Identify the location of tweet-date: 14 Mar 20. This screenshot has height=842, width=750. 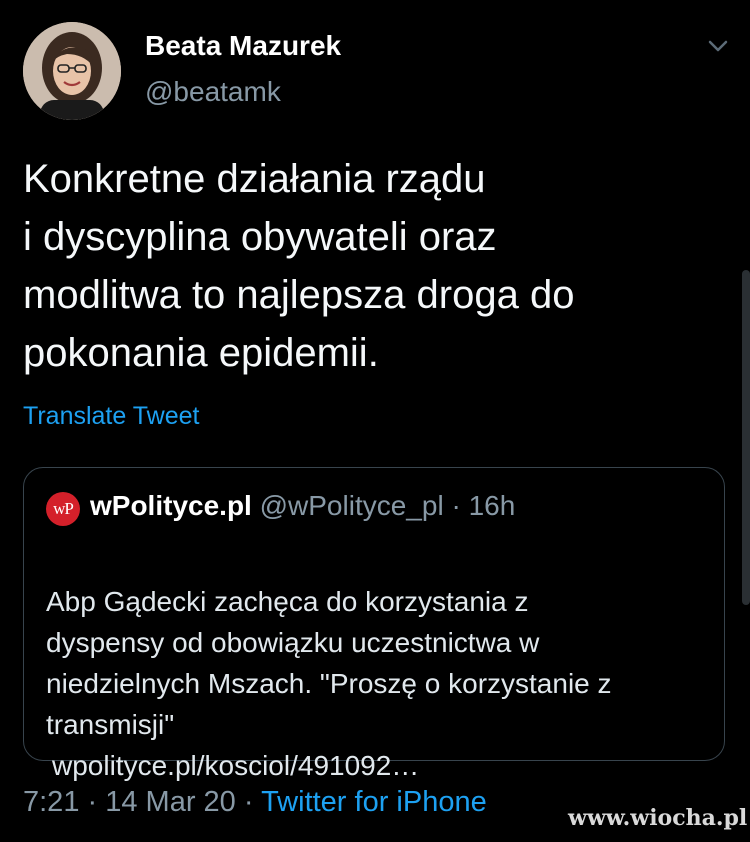
(170, 802).